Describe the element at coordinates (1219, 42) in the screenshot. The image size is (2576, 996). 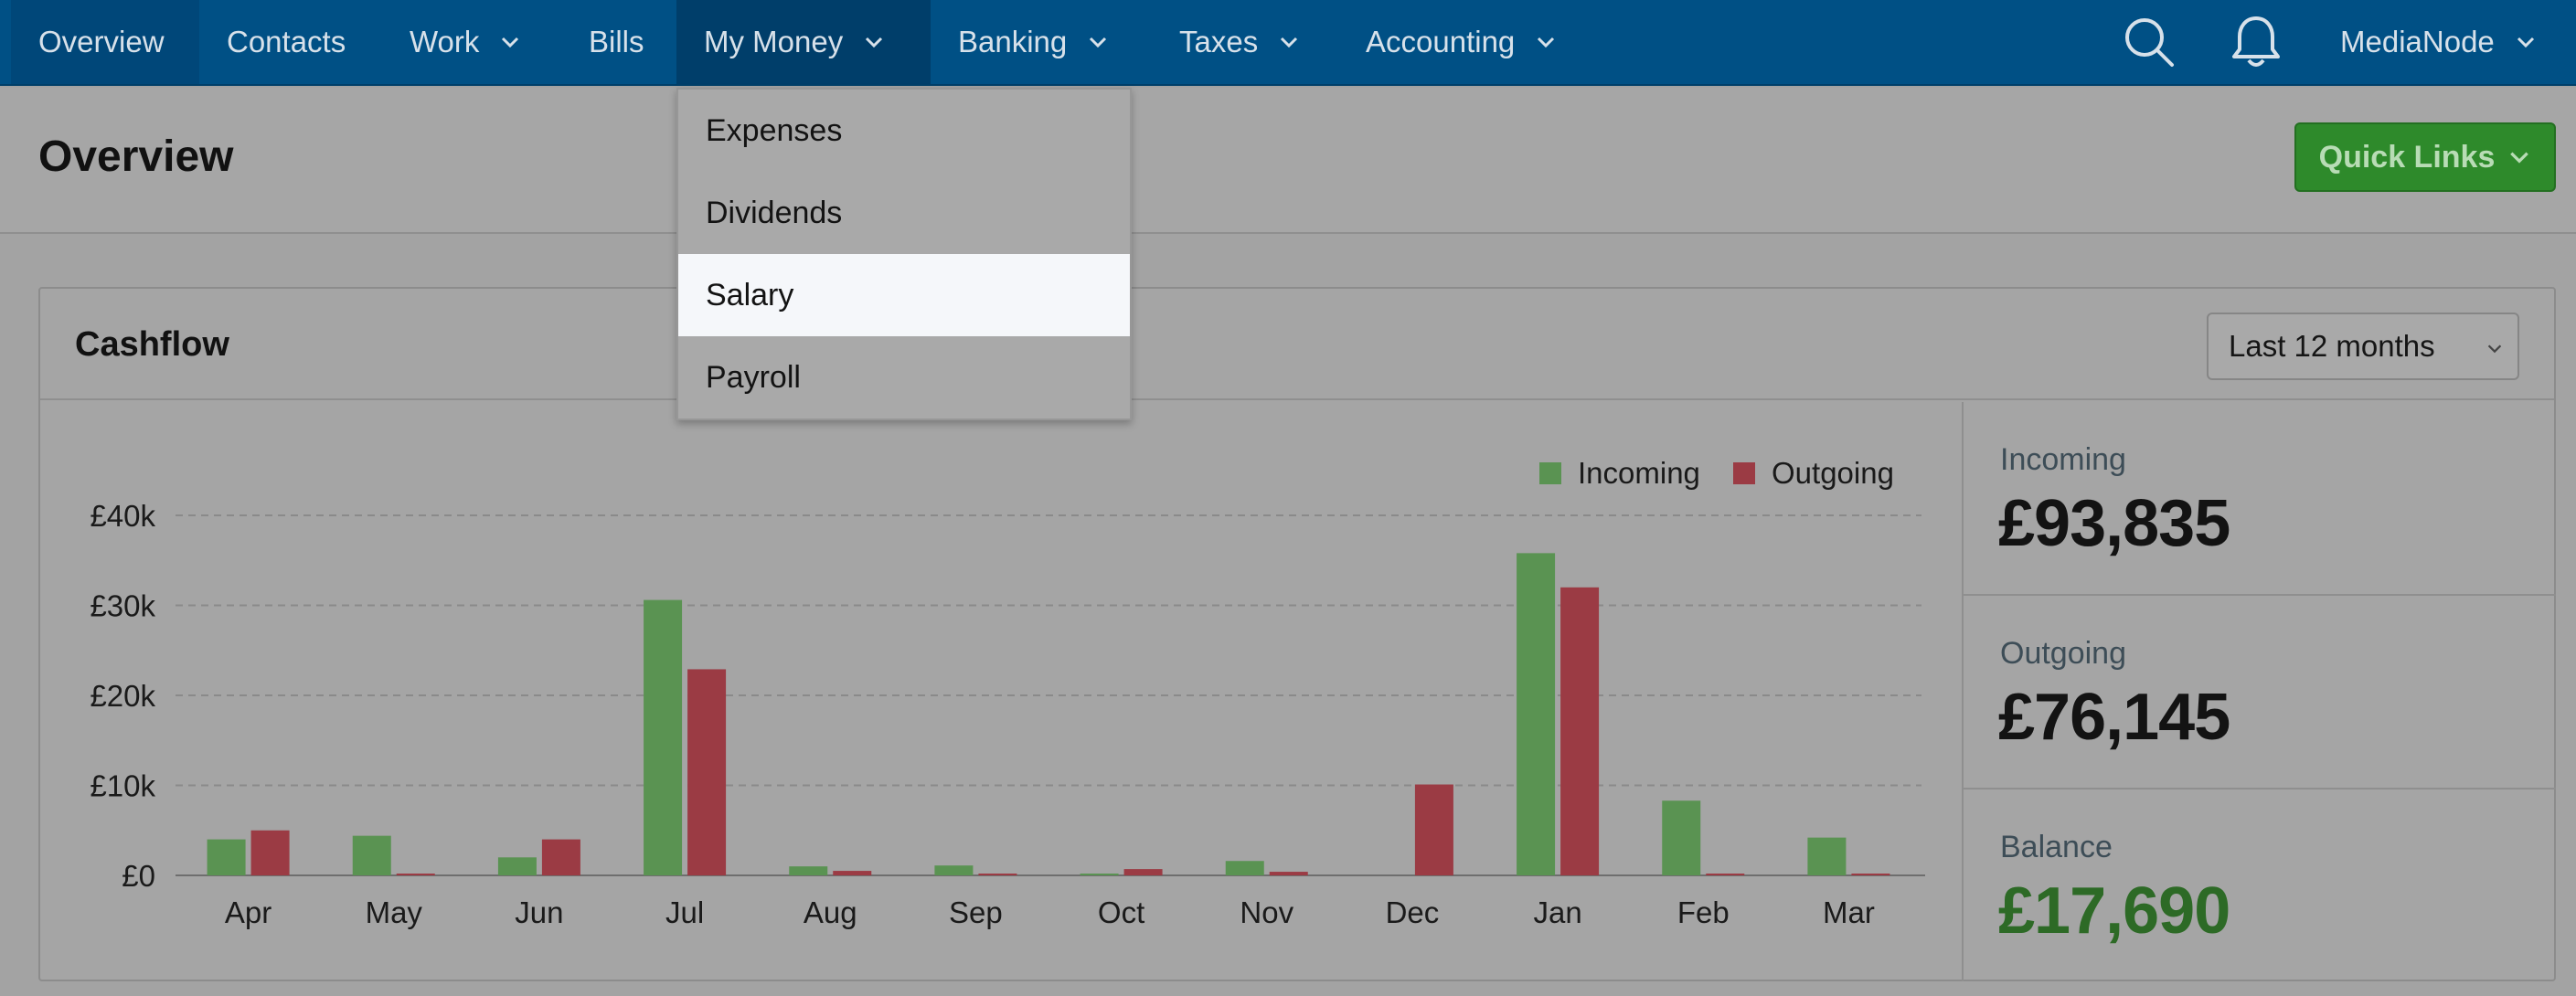
I see `nav-taxes-label: Taxes` at that location.